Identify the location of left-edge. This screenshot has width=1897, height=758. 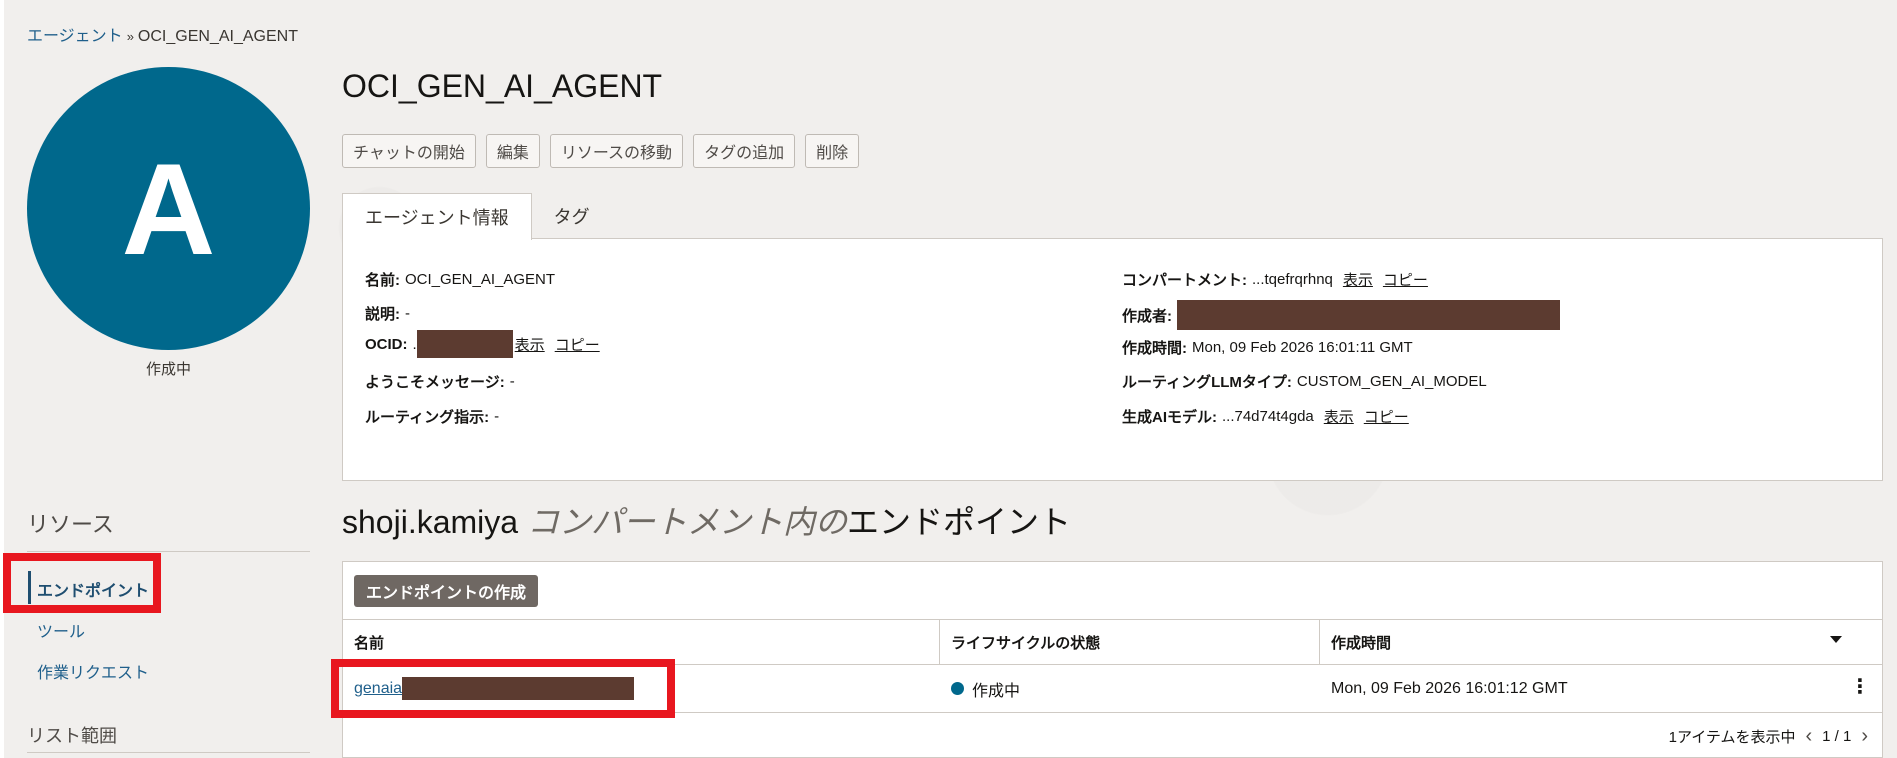
(2, 379).